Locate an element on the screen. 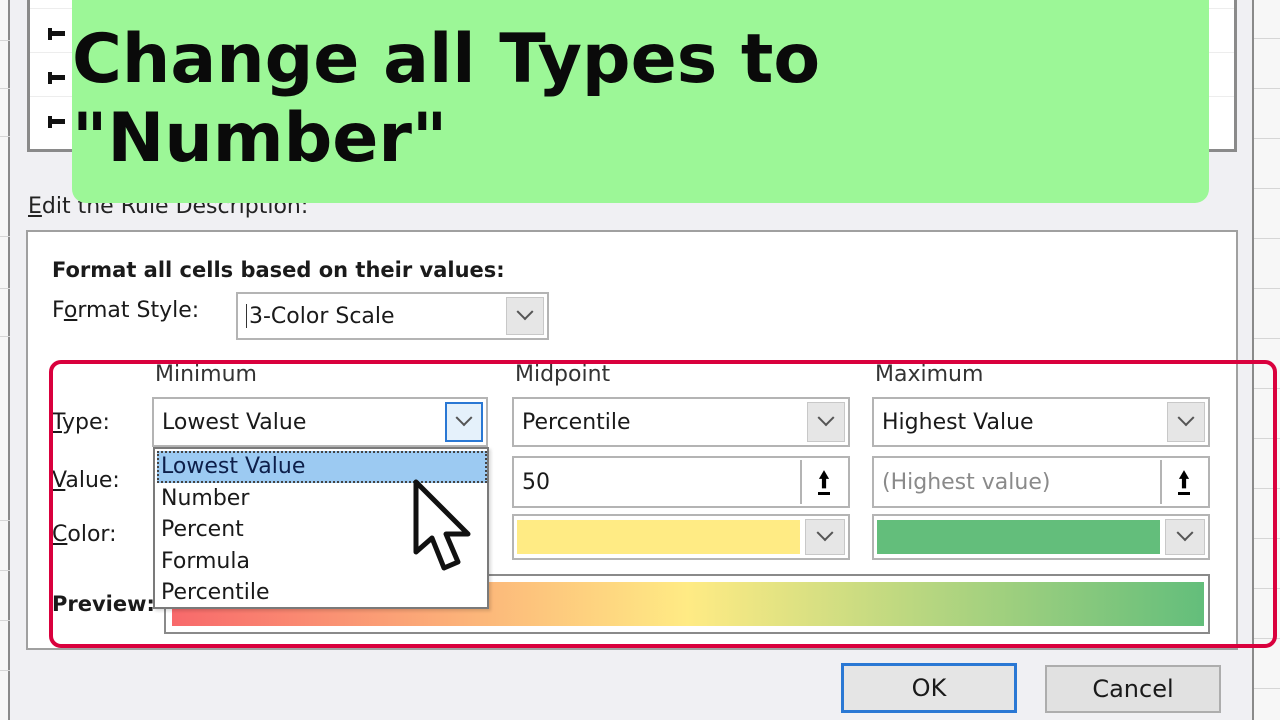 Image resolution: width=1280 pixels, height=720 pixels. format-style-select: 3-Color Scale is located at coordinates (392, 316).